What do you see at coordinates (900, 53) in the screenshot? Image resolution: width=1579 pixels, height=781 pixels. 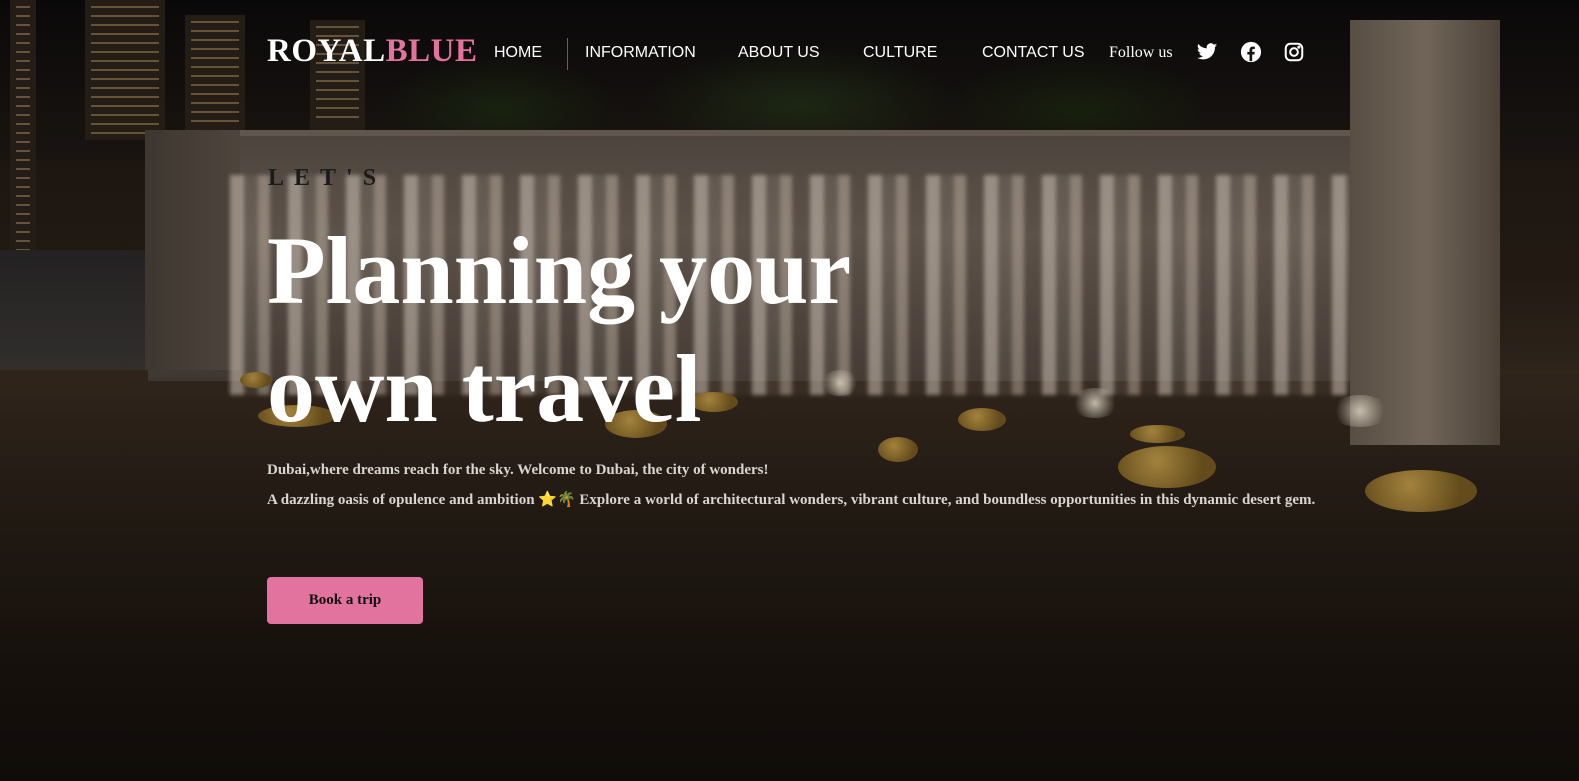 I see `nav-culture: CULTURE` at bounding box center [900, 53].